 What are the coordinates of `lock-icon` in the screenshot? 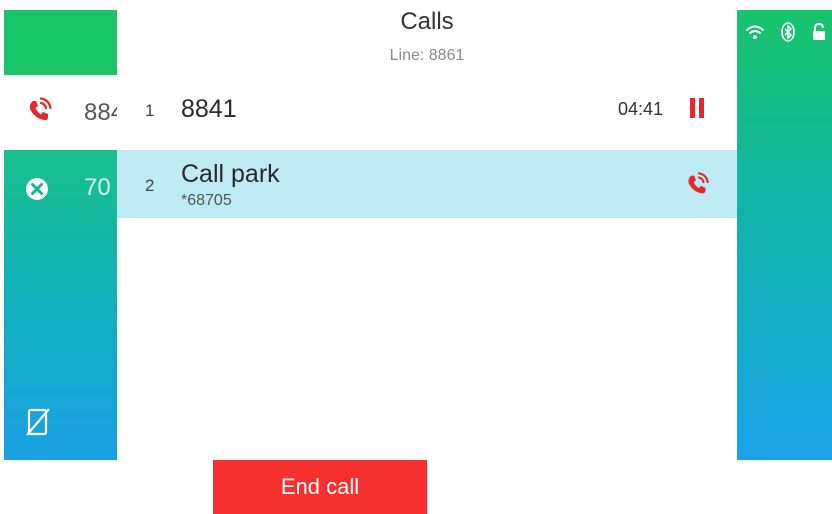 It's located at (819, 31).